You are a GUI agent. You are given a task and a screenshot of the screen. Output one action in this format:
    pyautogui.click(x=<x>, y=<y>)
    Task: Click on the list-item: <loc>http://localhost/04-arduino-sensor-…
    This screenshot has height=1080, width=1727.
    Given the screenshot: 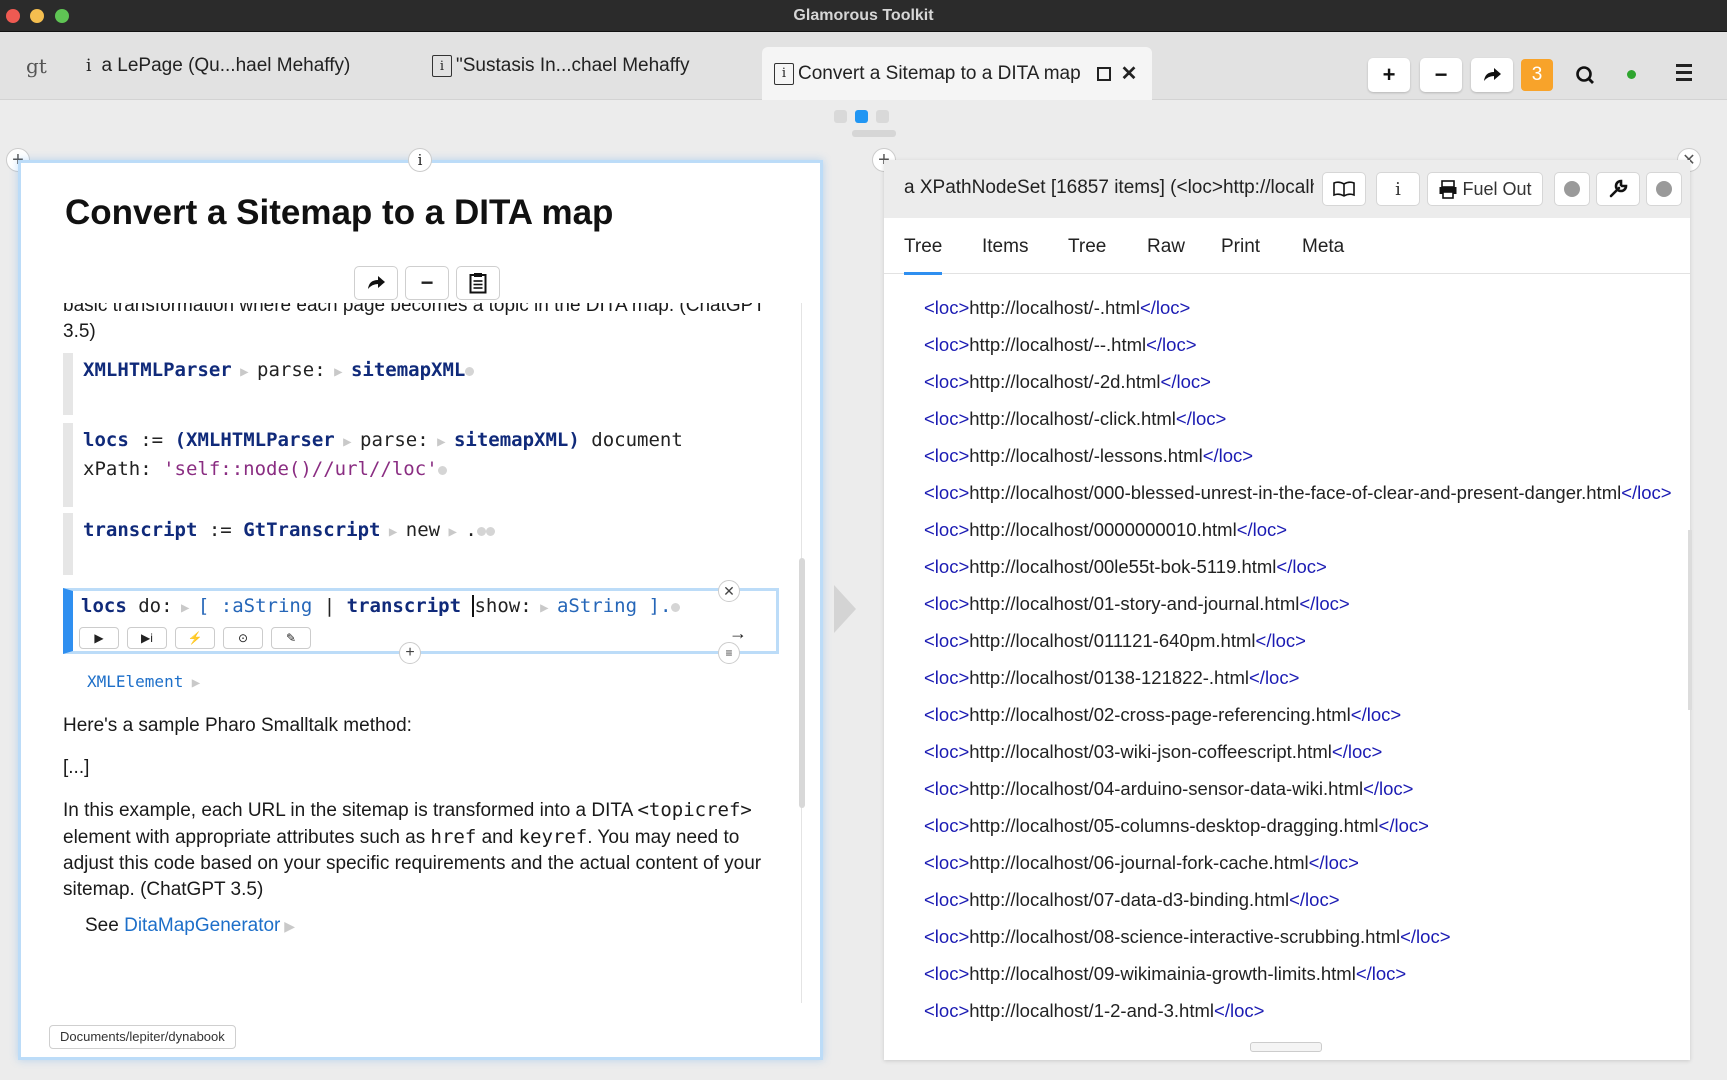 What is the action you would take?
    pyautogui.click(x=1302, y=792)
    